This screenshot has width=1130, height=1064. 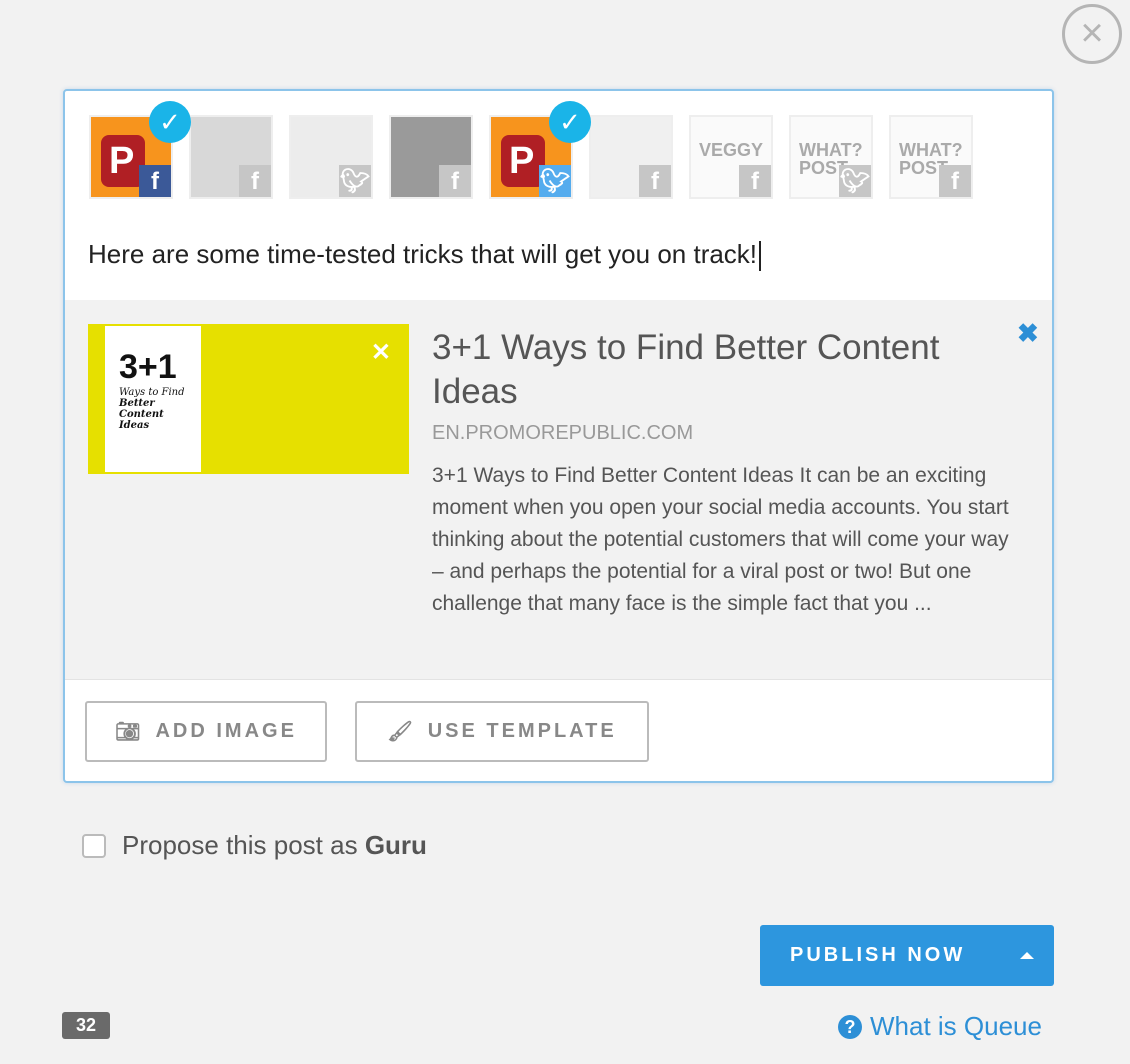 What do you see at coordinates (152, 392) in the screenshot?
I see `thumb-line: Ways to Find` at bounding box center [152, 392].